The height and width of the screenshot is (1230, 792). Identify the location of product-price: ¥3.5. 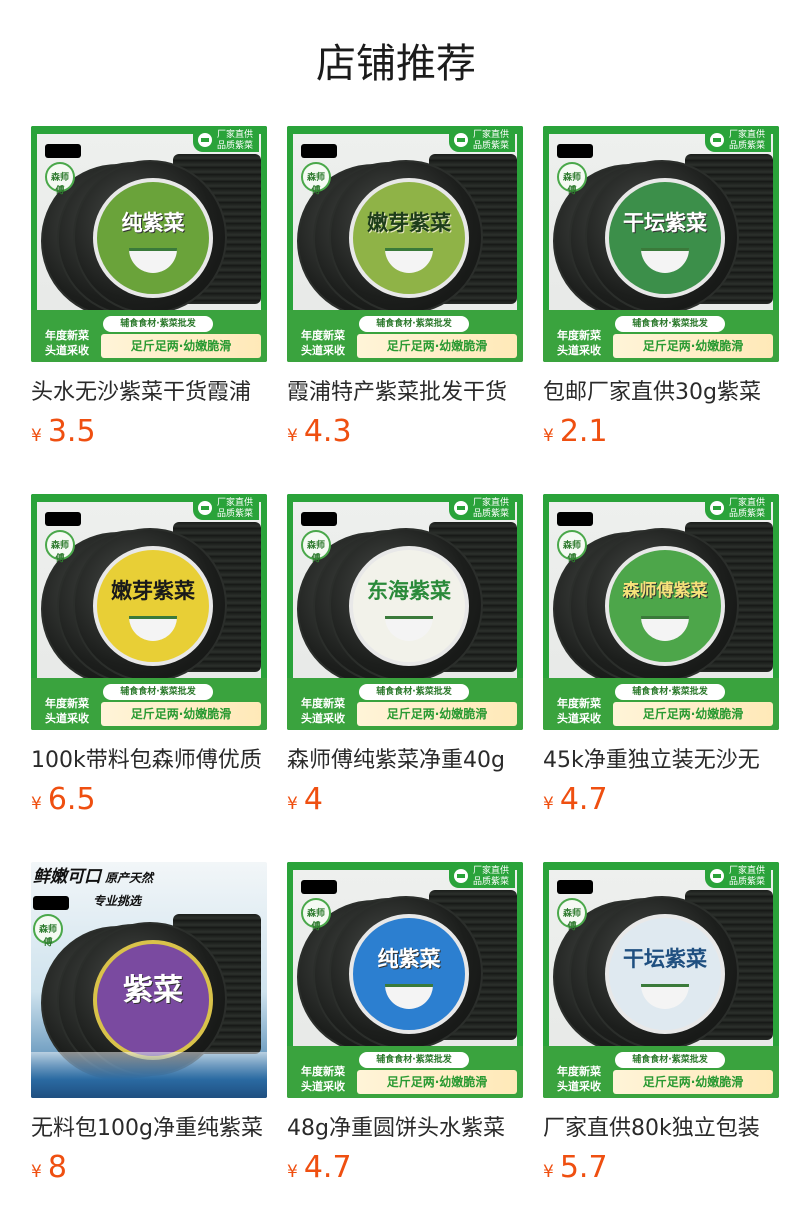
(63, 431).